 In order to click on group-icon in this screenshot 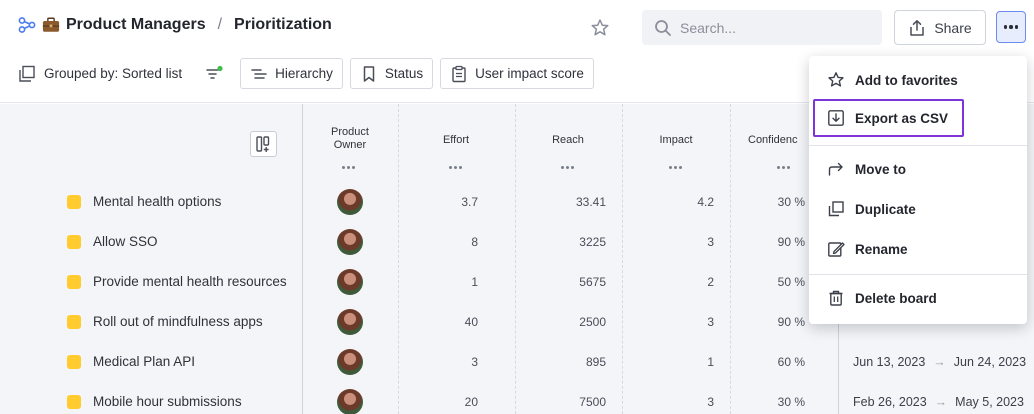, I will do `click(27, 73)`.